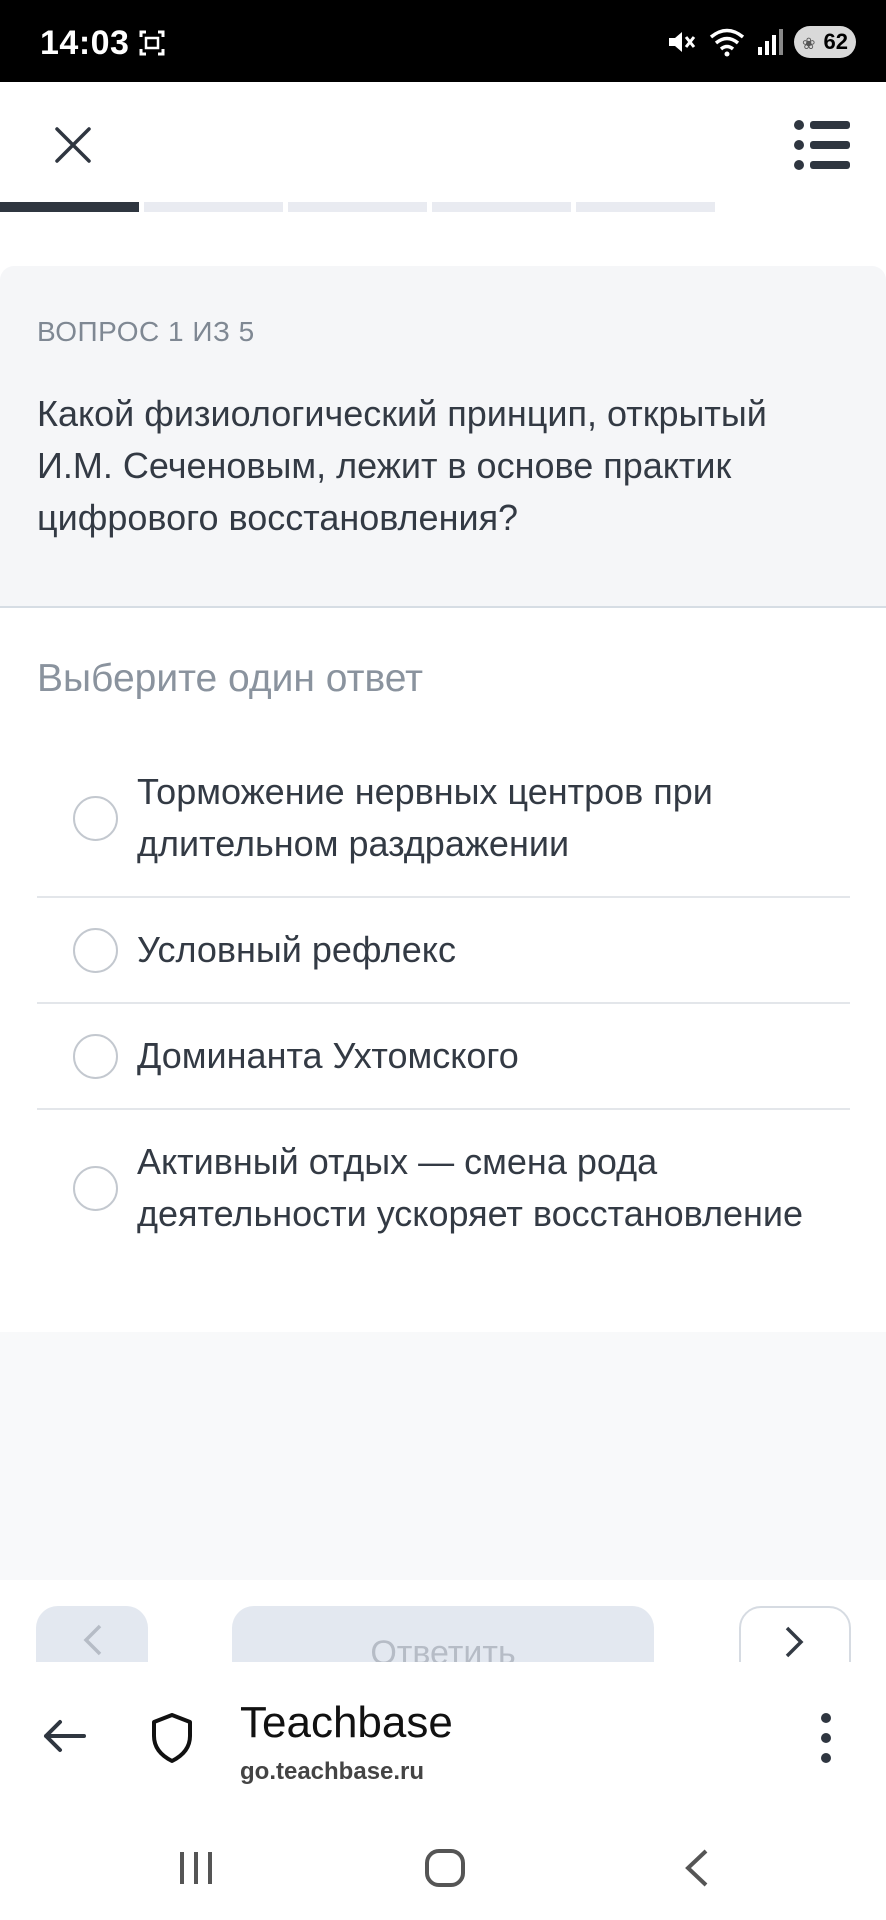 The image size is (886, 1920). I want to click on mute-icon, so click(682, 42).